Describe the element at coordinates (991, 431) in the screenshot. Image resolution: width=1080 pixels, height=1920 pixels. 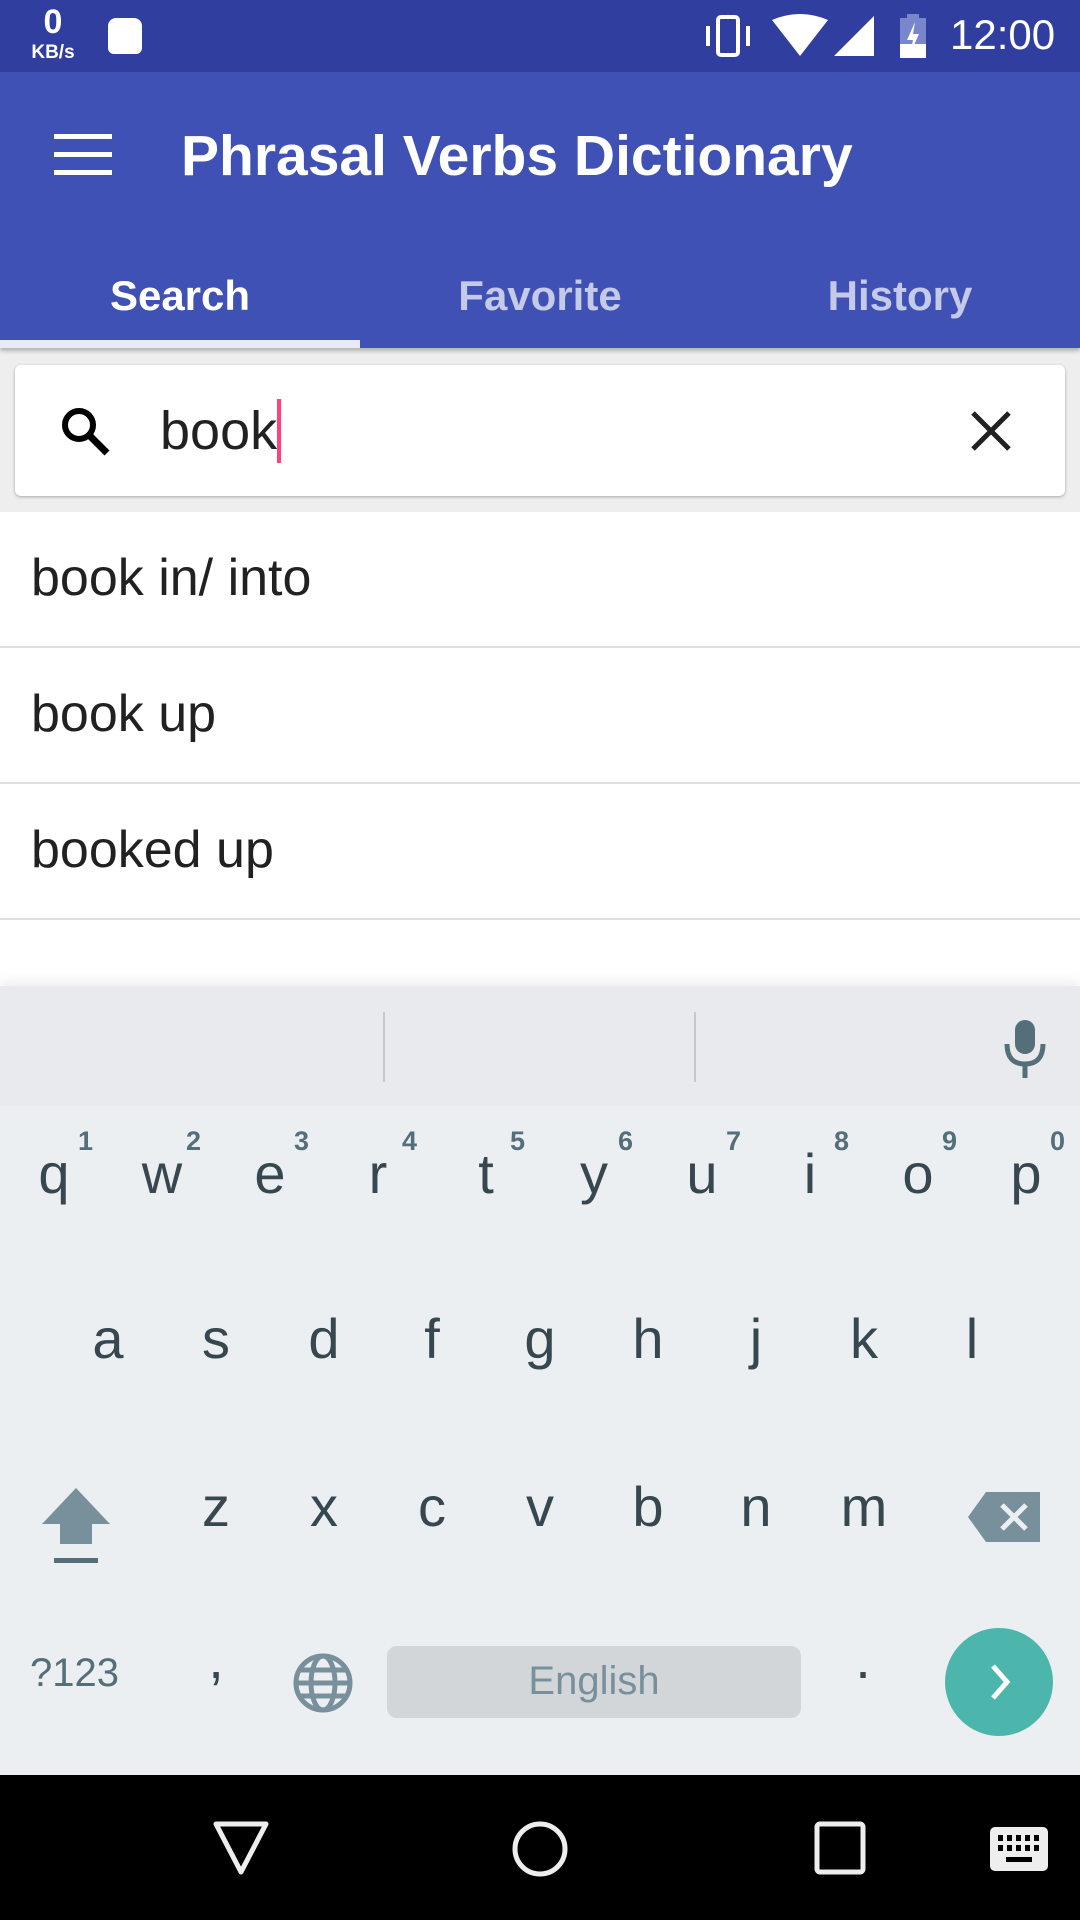
I see `clear-icon` at that location.